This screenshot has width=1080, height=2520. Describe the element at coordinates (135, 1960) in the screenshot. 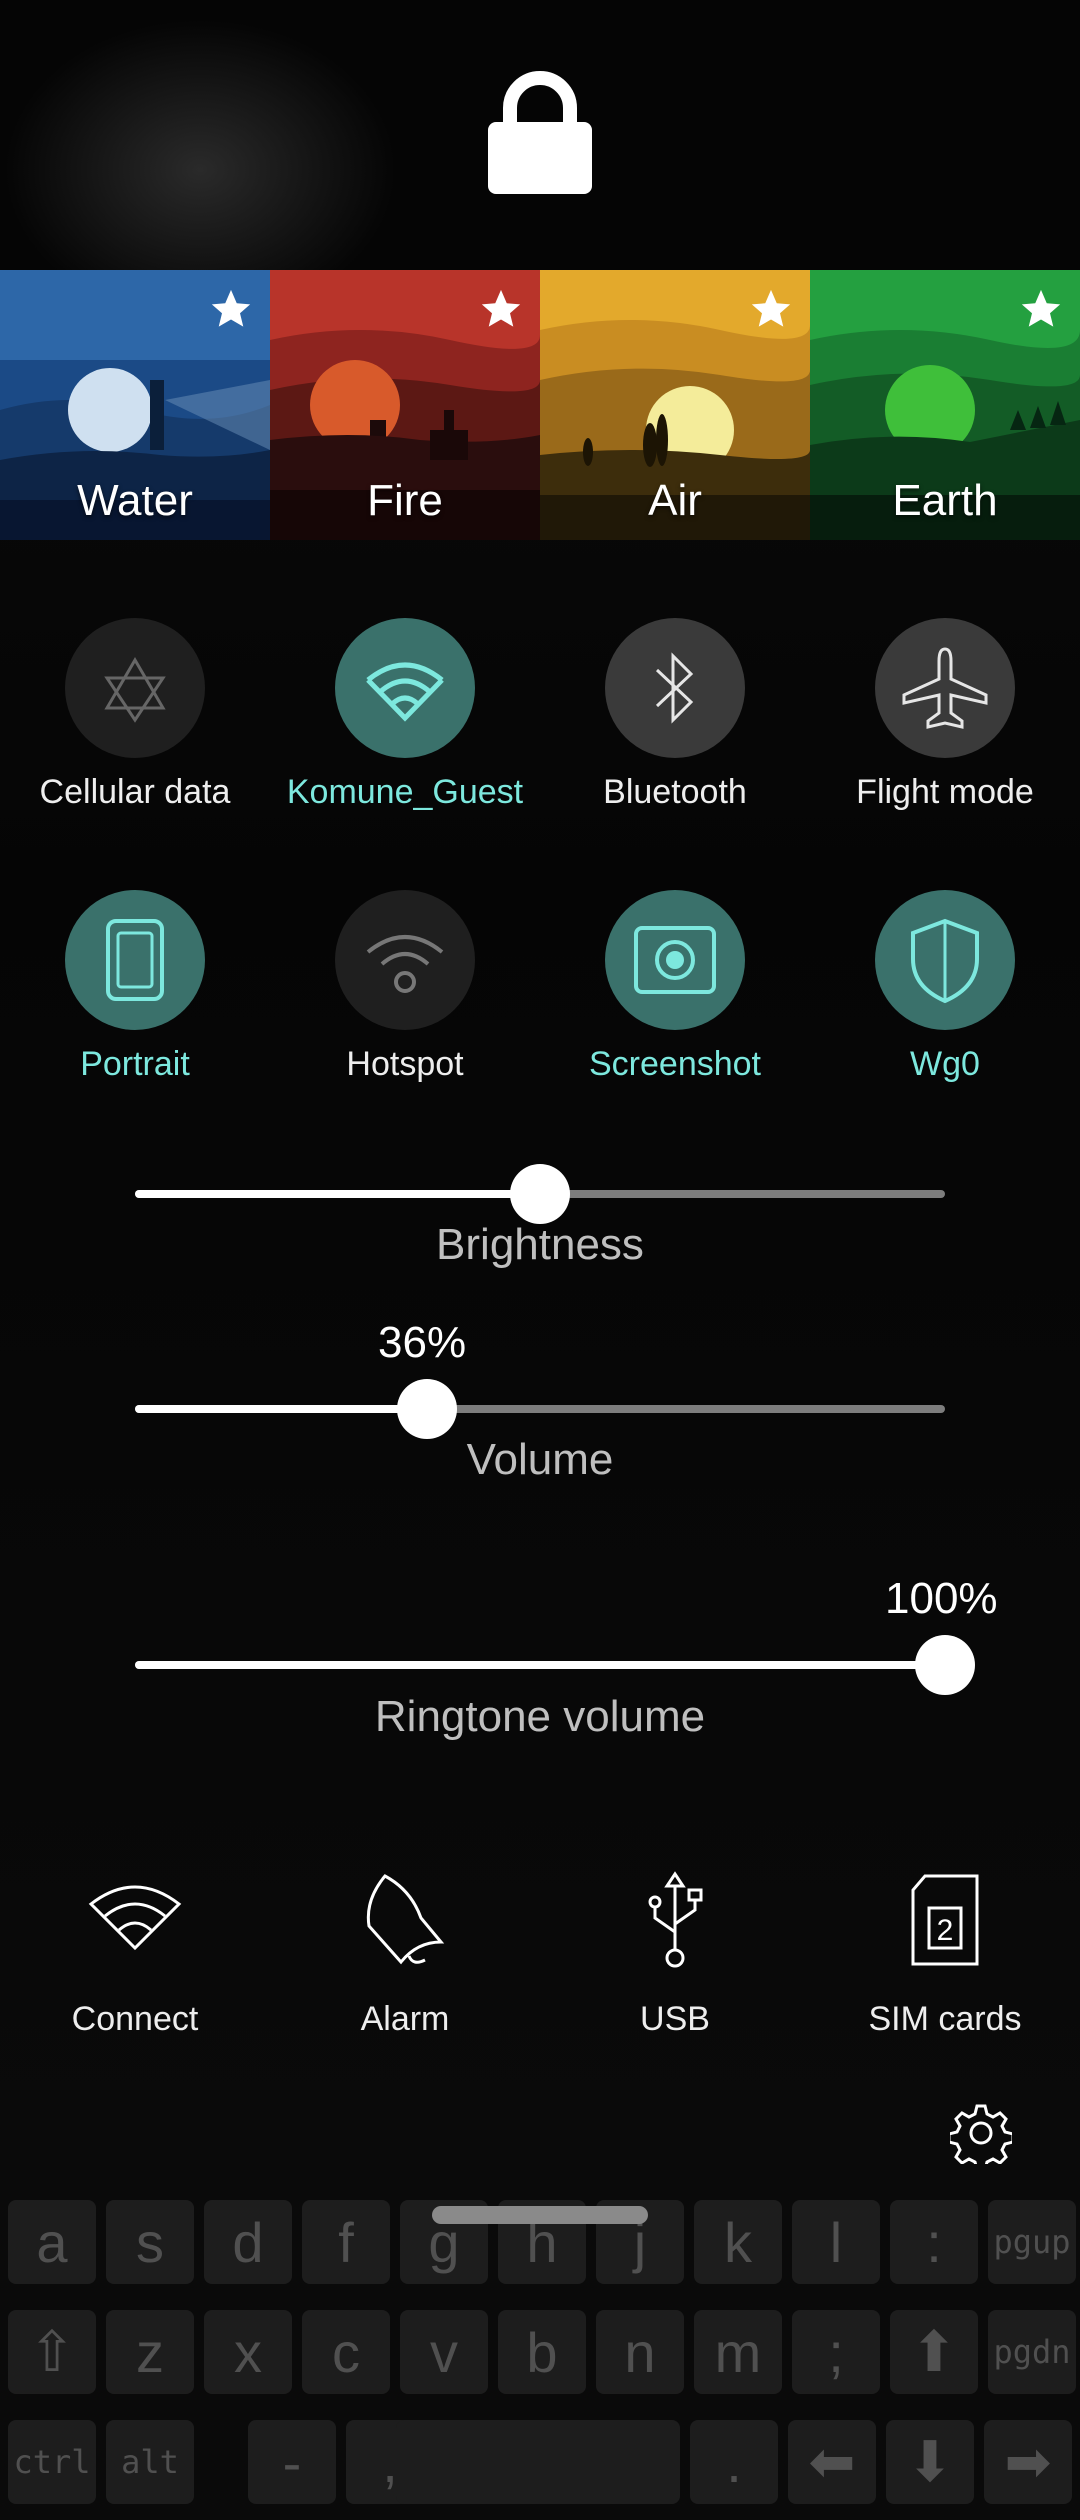

I see `shortcut-connect: Connect` at that location.